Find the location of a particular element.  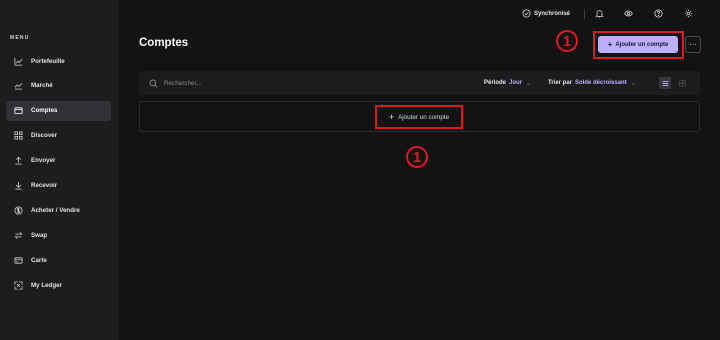

sort-value: Solde décroissant is located at coordinates (601, 83).